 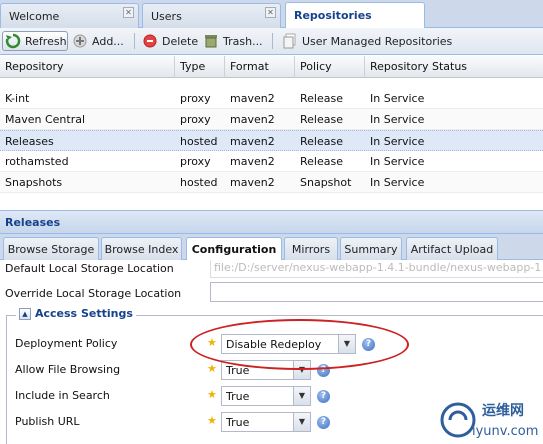 I want to click on include-in-search-value: True, so click(x=238, y=396).